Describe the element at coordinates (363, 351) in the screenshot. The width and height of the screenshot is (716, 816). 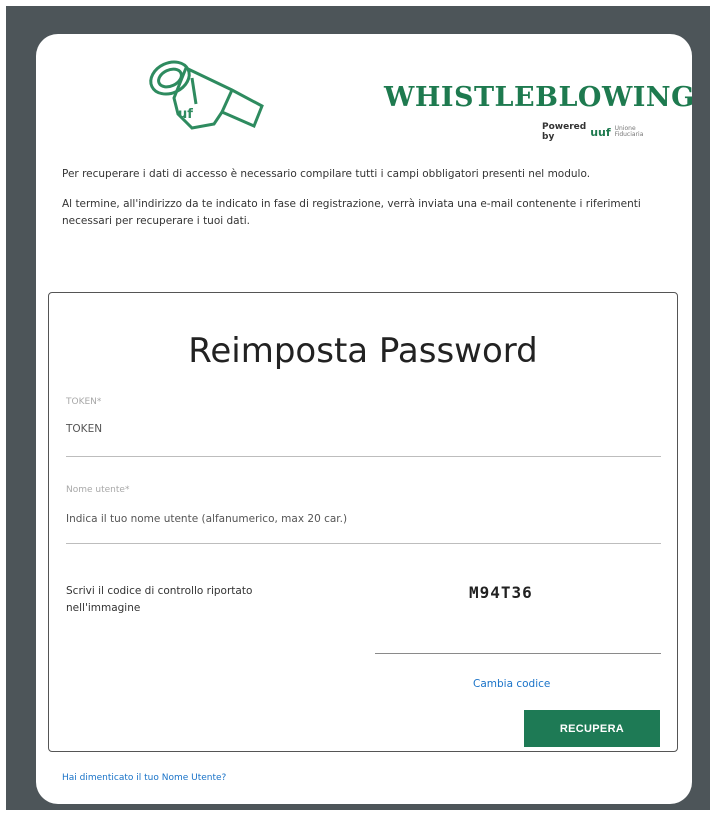
I see `form-title: Reimposta Password` at that location.